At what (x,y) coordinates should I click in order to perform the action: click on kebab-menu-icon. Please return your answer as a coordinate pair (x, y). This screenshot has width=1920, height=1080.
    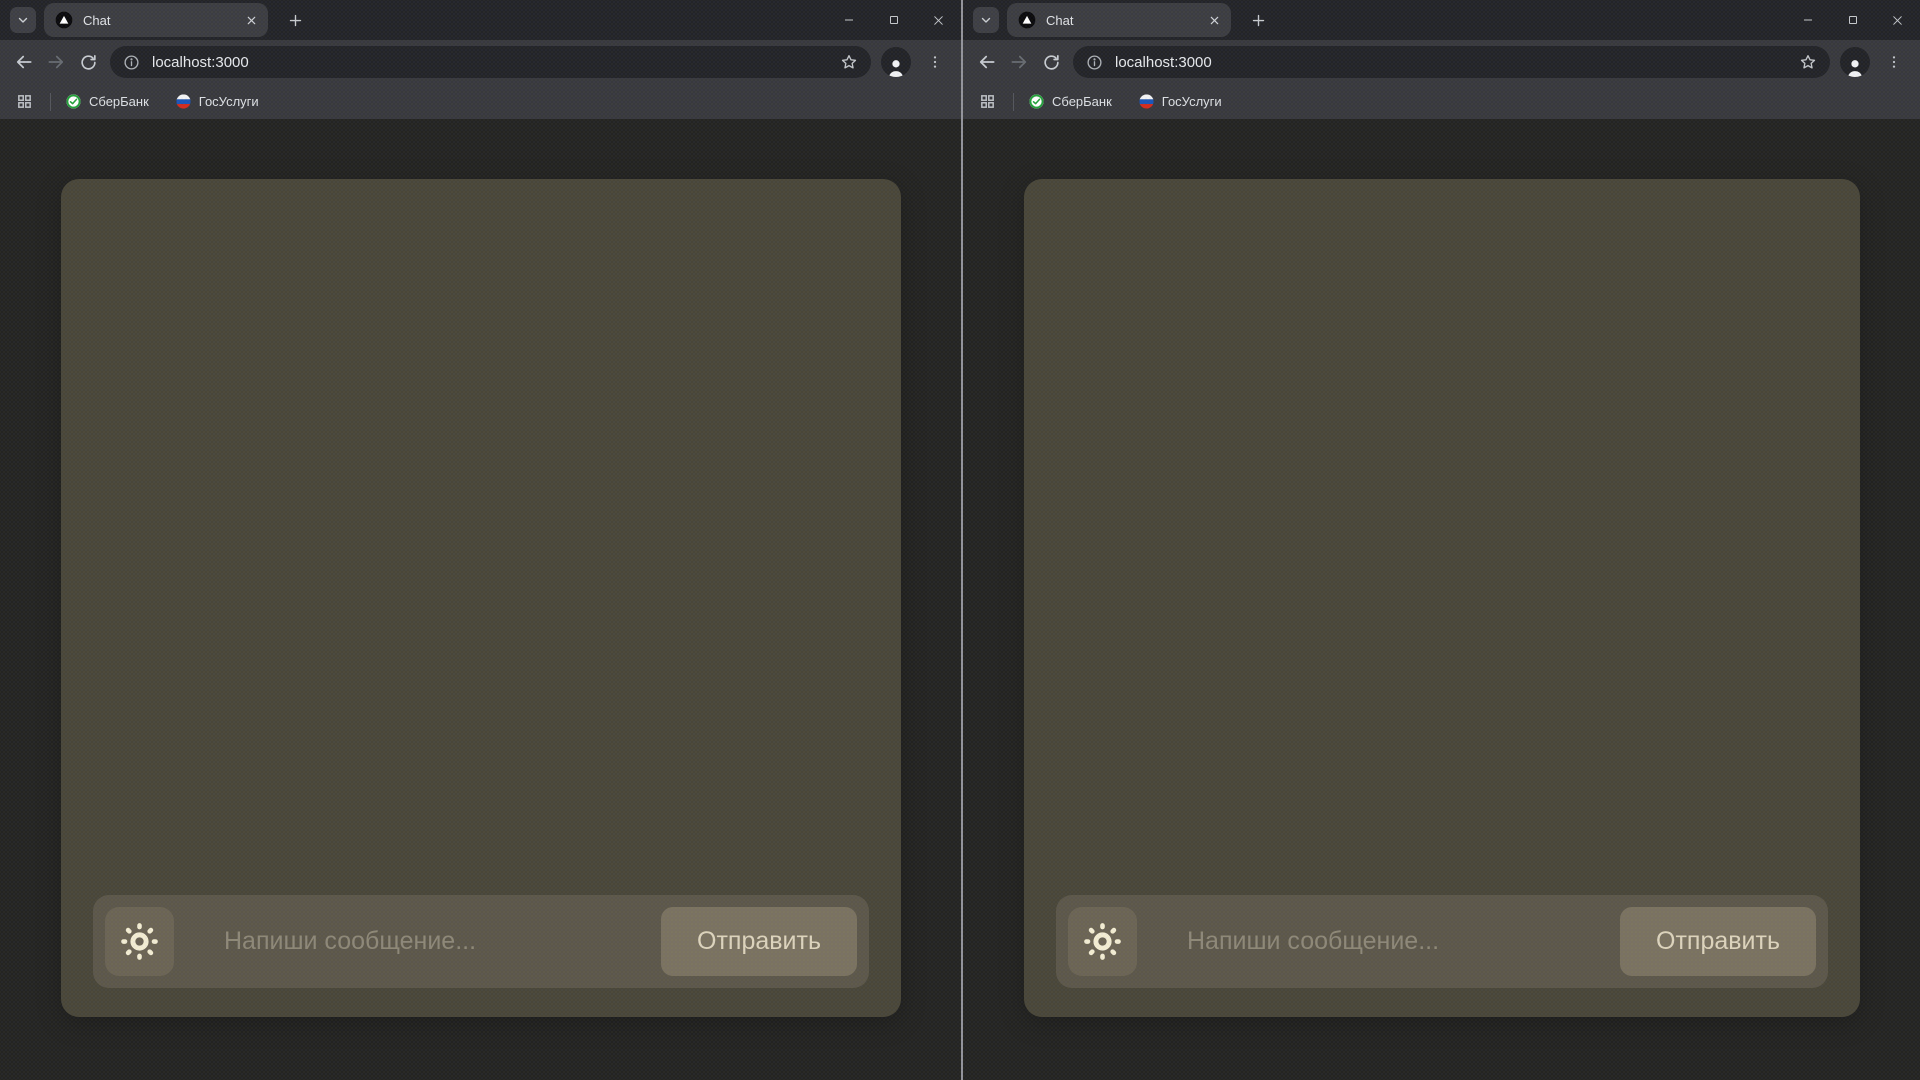
    Looking at the image, I should click on (1894, 62).